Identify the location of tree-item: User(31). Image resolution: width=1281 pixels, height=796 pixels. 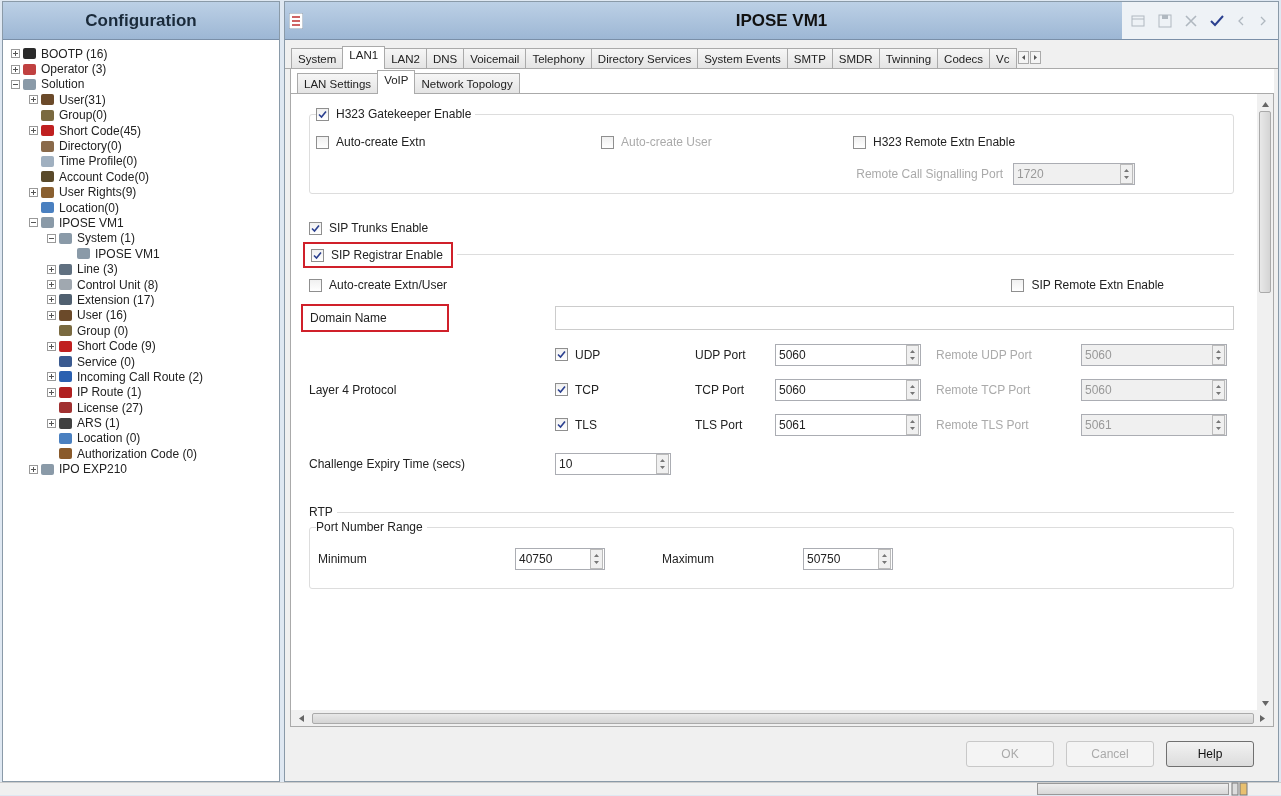
(82, 99).